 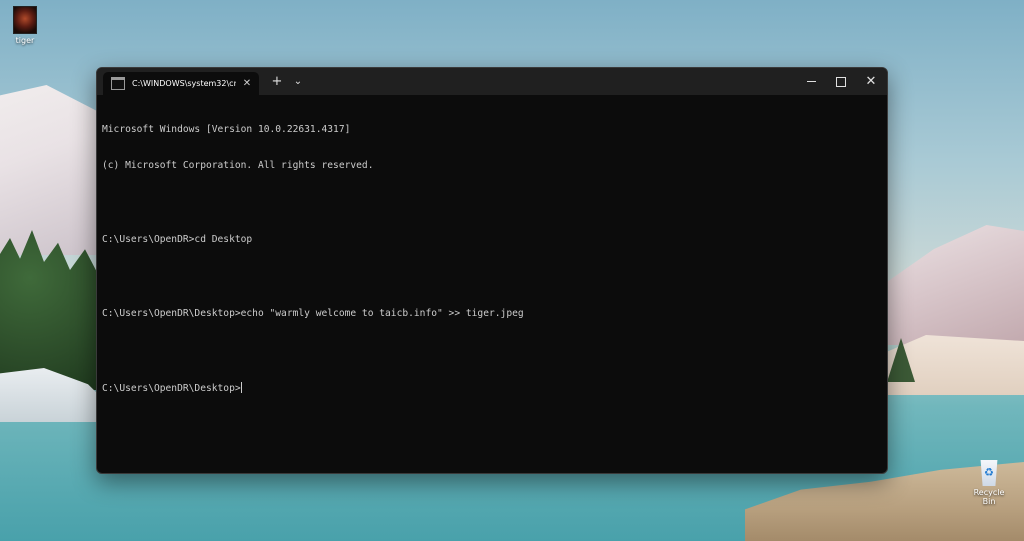 I want to click on title-bar: C:\WINDOWS\system32\cmd. ✕ + ⌄ ✕, so click(x=492, y=81).